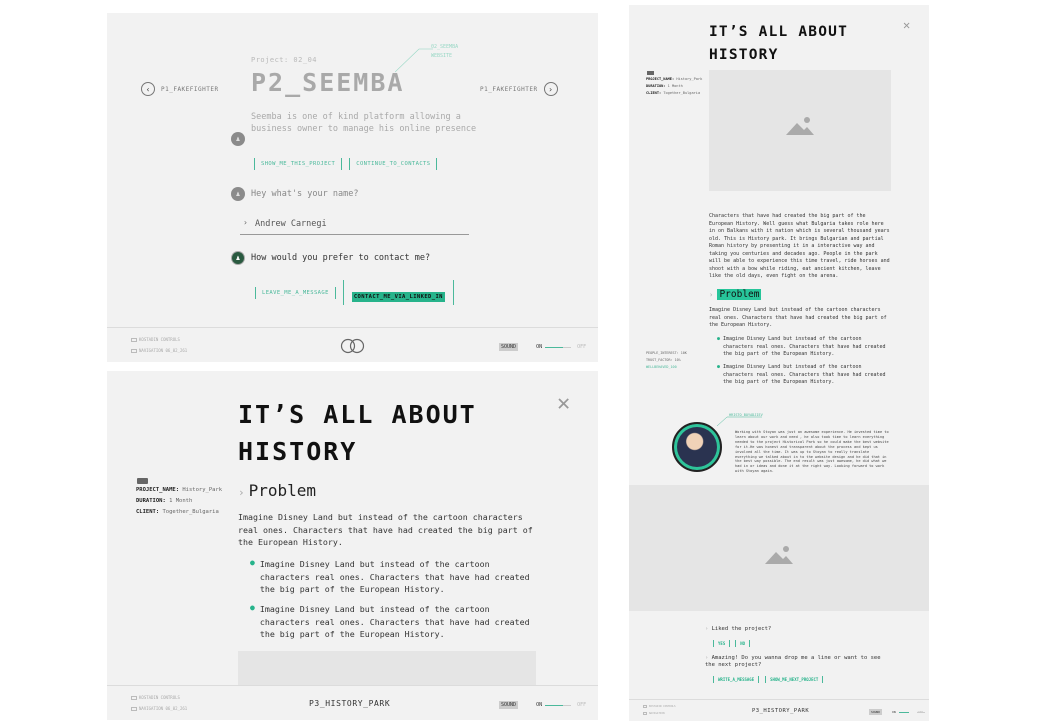  I want to click on linkedin-button-wrap: CONTACT_ME_VIA_LINKED_IN, so click(398, 292).